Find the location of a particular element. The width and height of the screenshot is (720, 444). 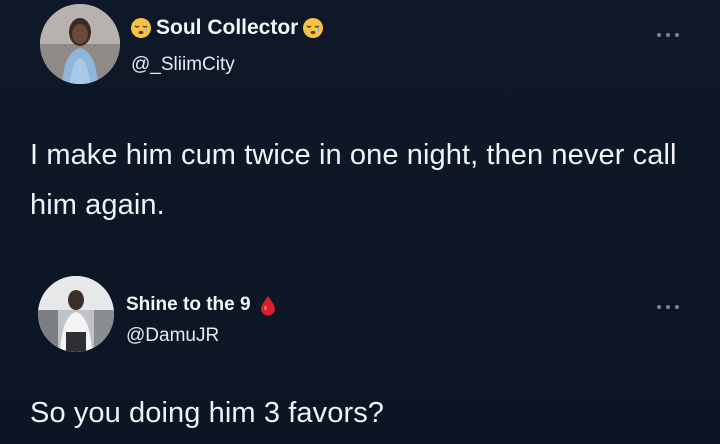

author-name-row: Soul Collector is located at coordinates (227, 28).